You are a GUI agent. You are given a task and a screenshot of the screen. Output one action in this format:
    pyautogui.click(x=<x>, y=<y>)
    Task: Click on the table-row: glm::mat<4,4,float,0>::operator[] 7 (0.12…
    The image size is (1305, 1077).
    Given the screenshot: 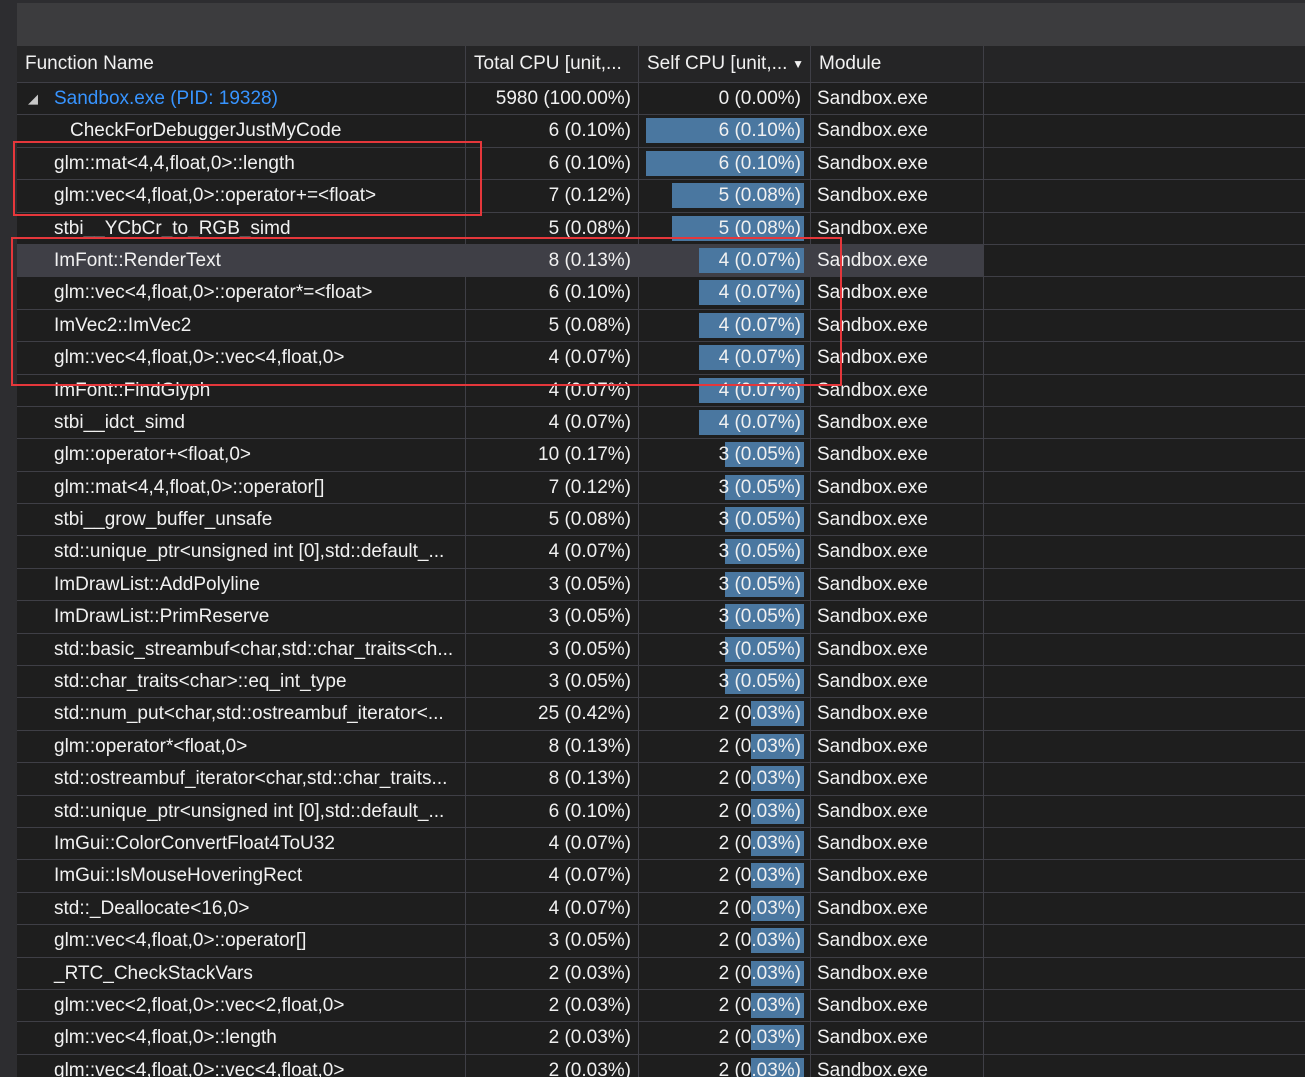 What is the action you would take?
    pyautogui.click(x=661, y=488)
    